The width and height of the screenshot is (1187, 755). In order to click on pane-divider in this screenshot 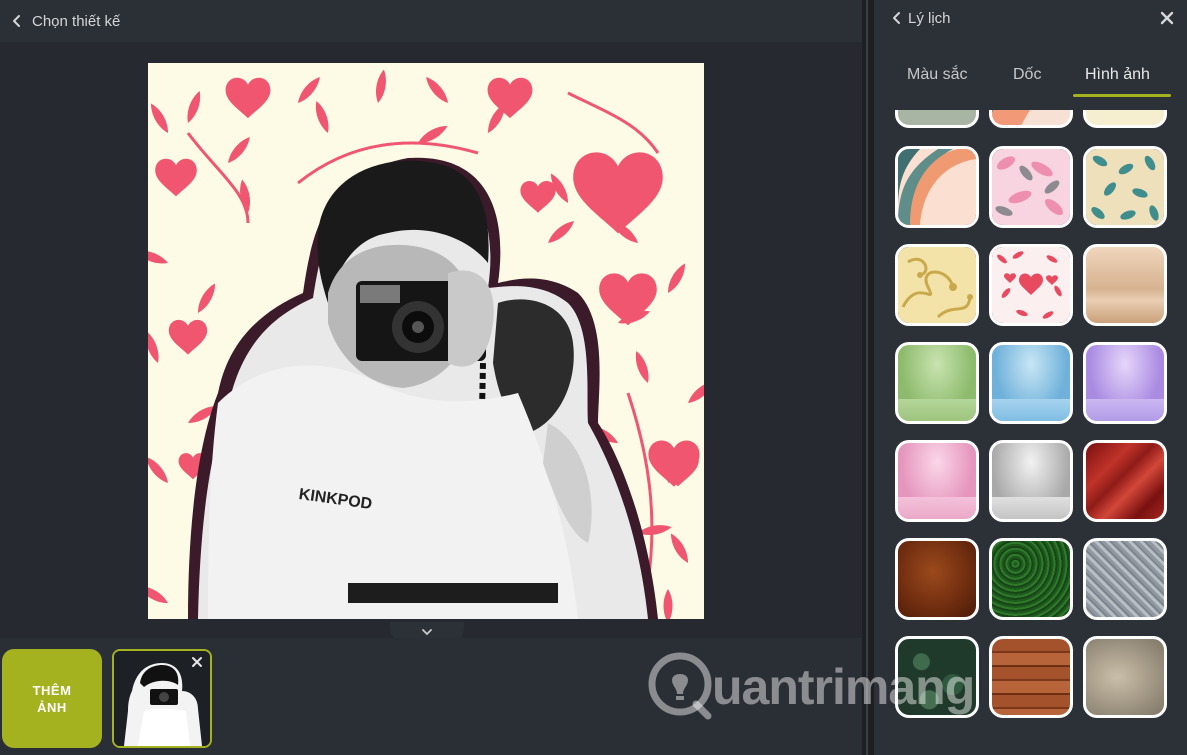, I will do `click(868, 377)`.